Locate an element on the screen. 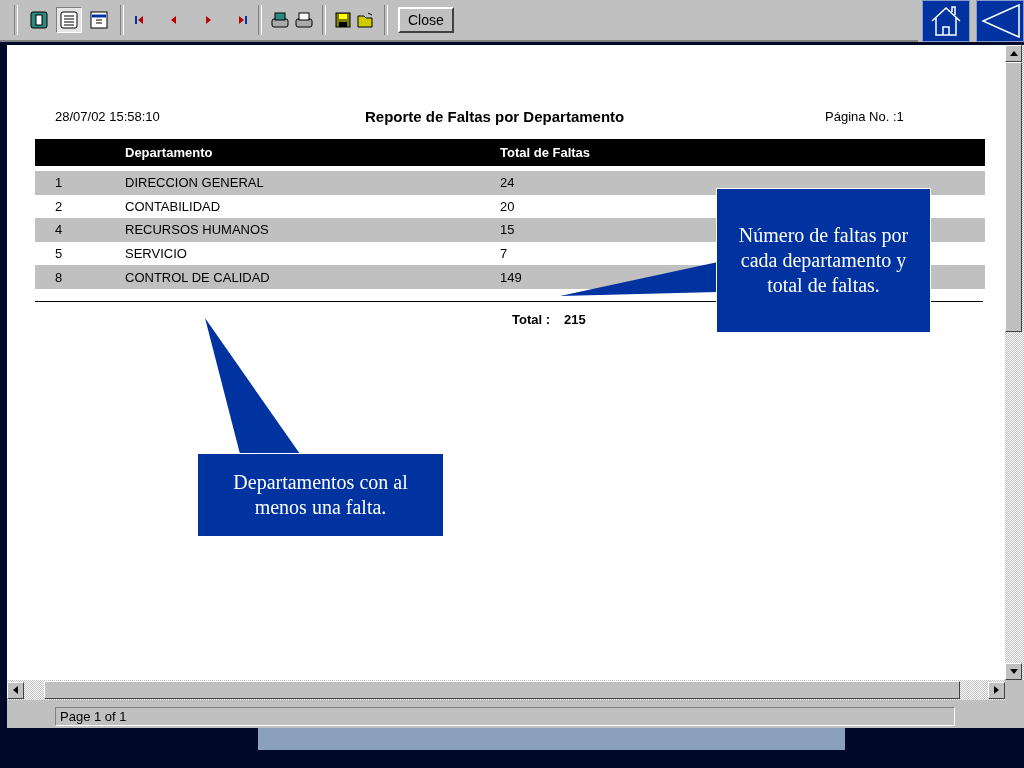 This screenshot has width=1024, height=768. table-cell: RECURSOS HUMANOS is located at coordinates (197, 230).